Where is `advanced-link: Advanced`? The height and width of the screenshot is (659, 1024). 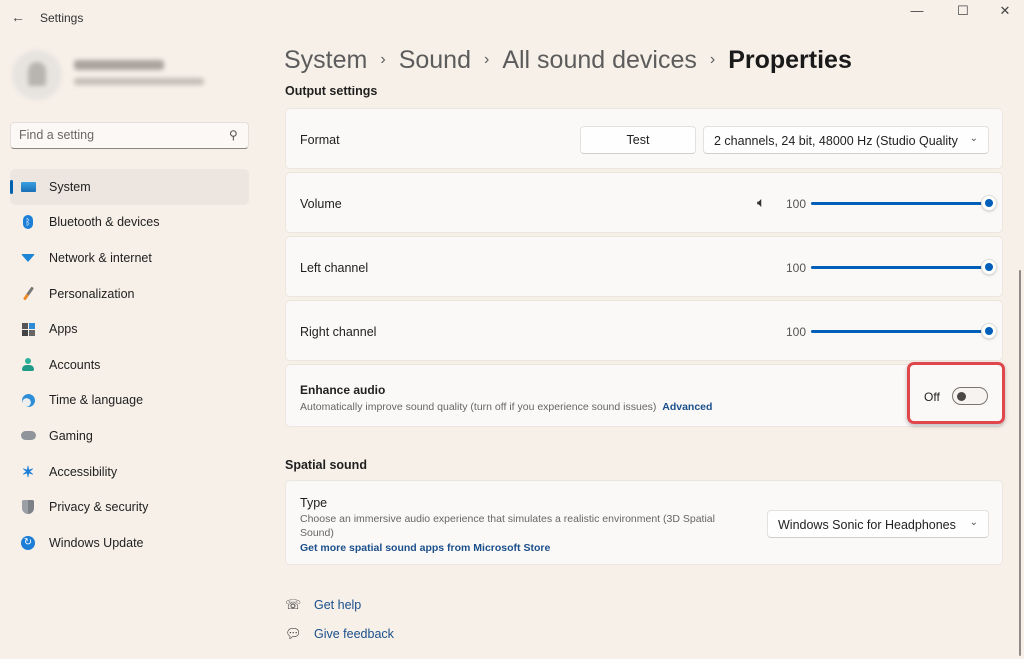
advanced-link: Advanced is located at coordinates (687, 407).